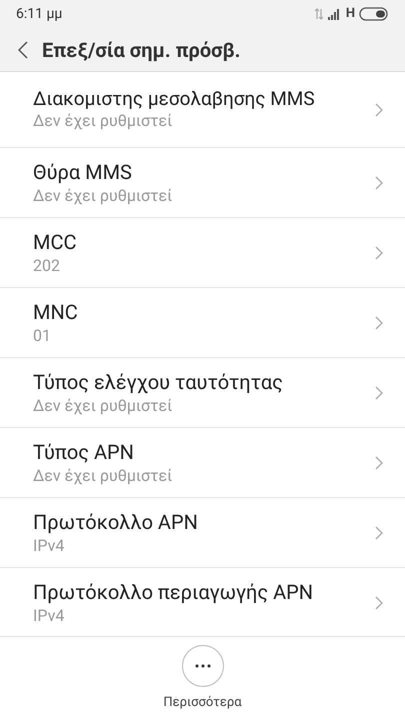  Describe the element at coordinates (42, 335) in the screenshot. I see `row-value: 01` at that location.